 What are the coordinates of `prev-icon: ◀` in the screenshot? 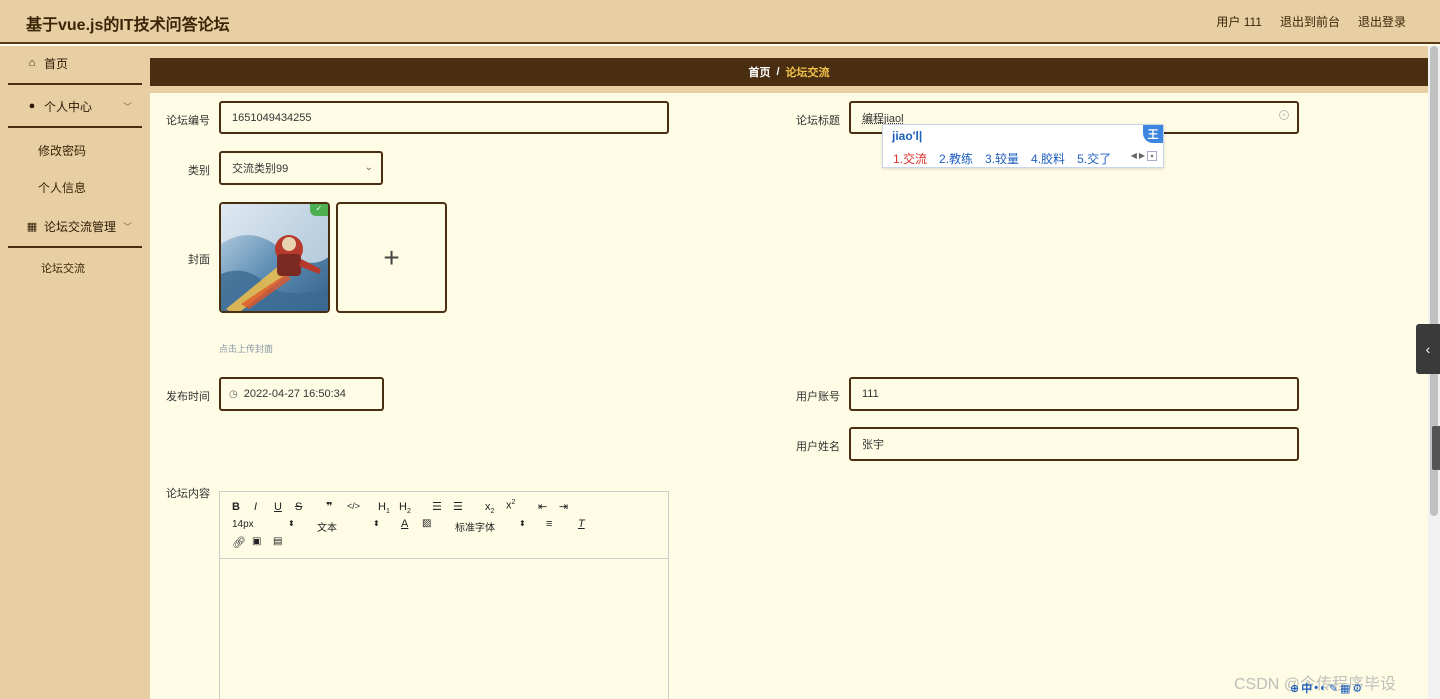 It's located at (1134, 156).